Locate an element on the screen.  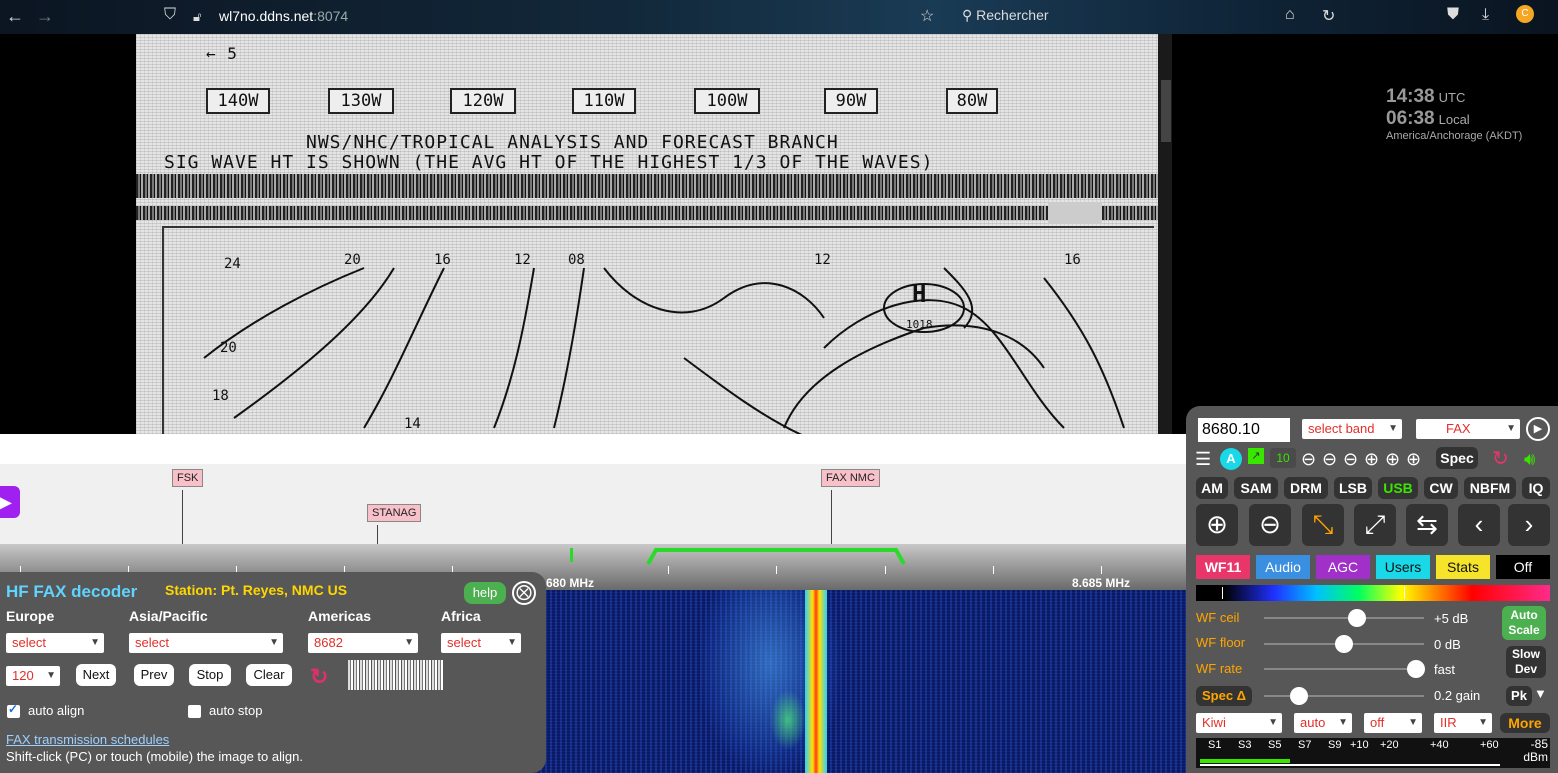
next-button: Next is located at coordinates (96, 675).